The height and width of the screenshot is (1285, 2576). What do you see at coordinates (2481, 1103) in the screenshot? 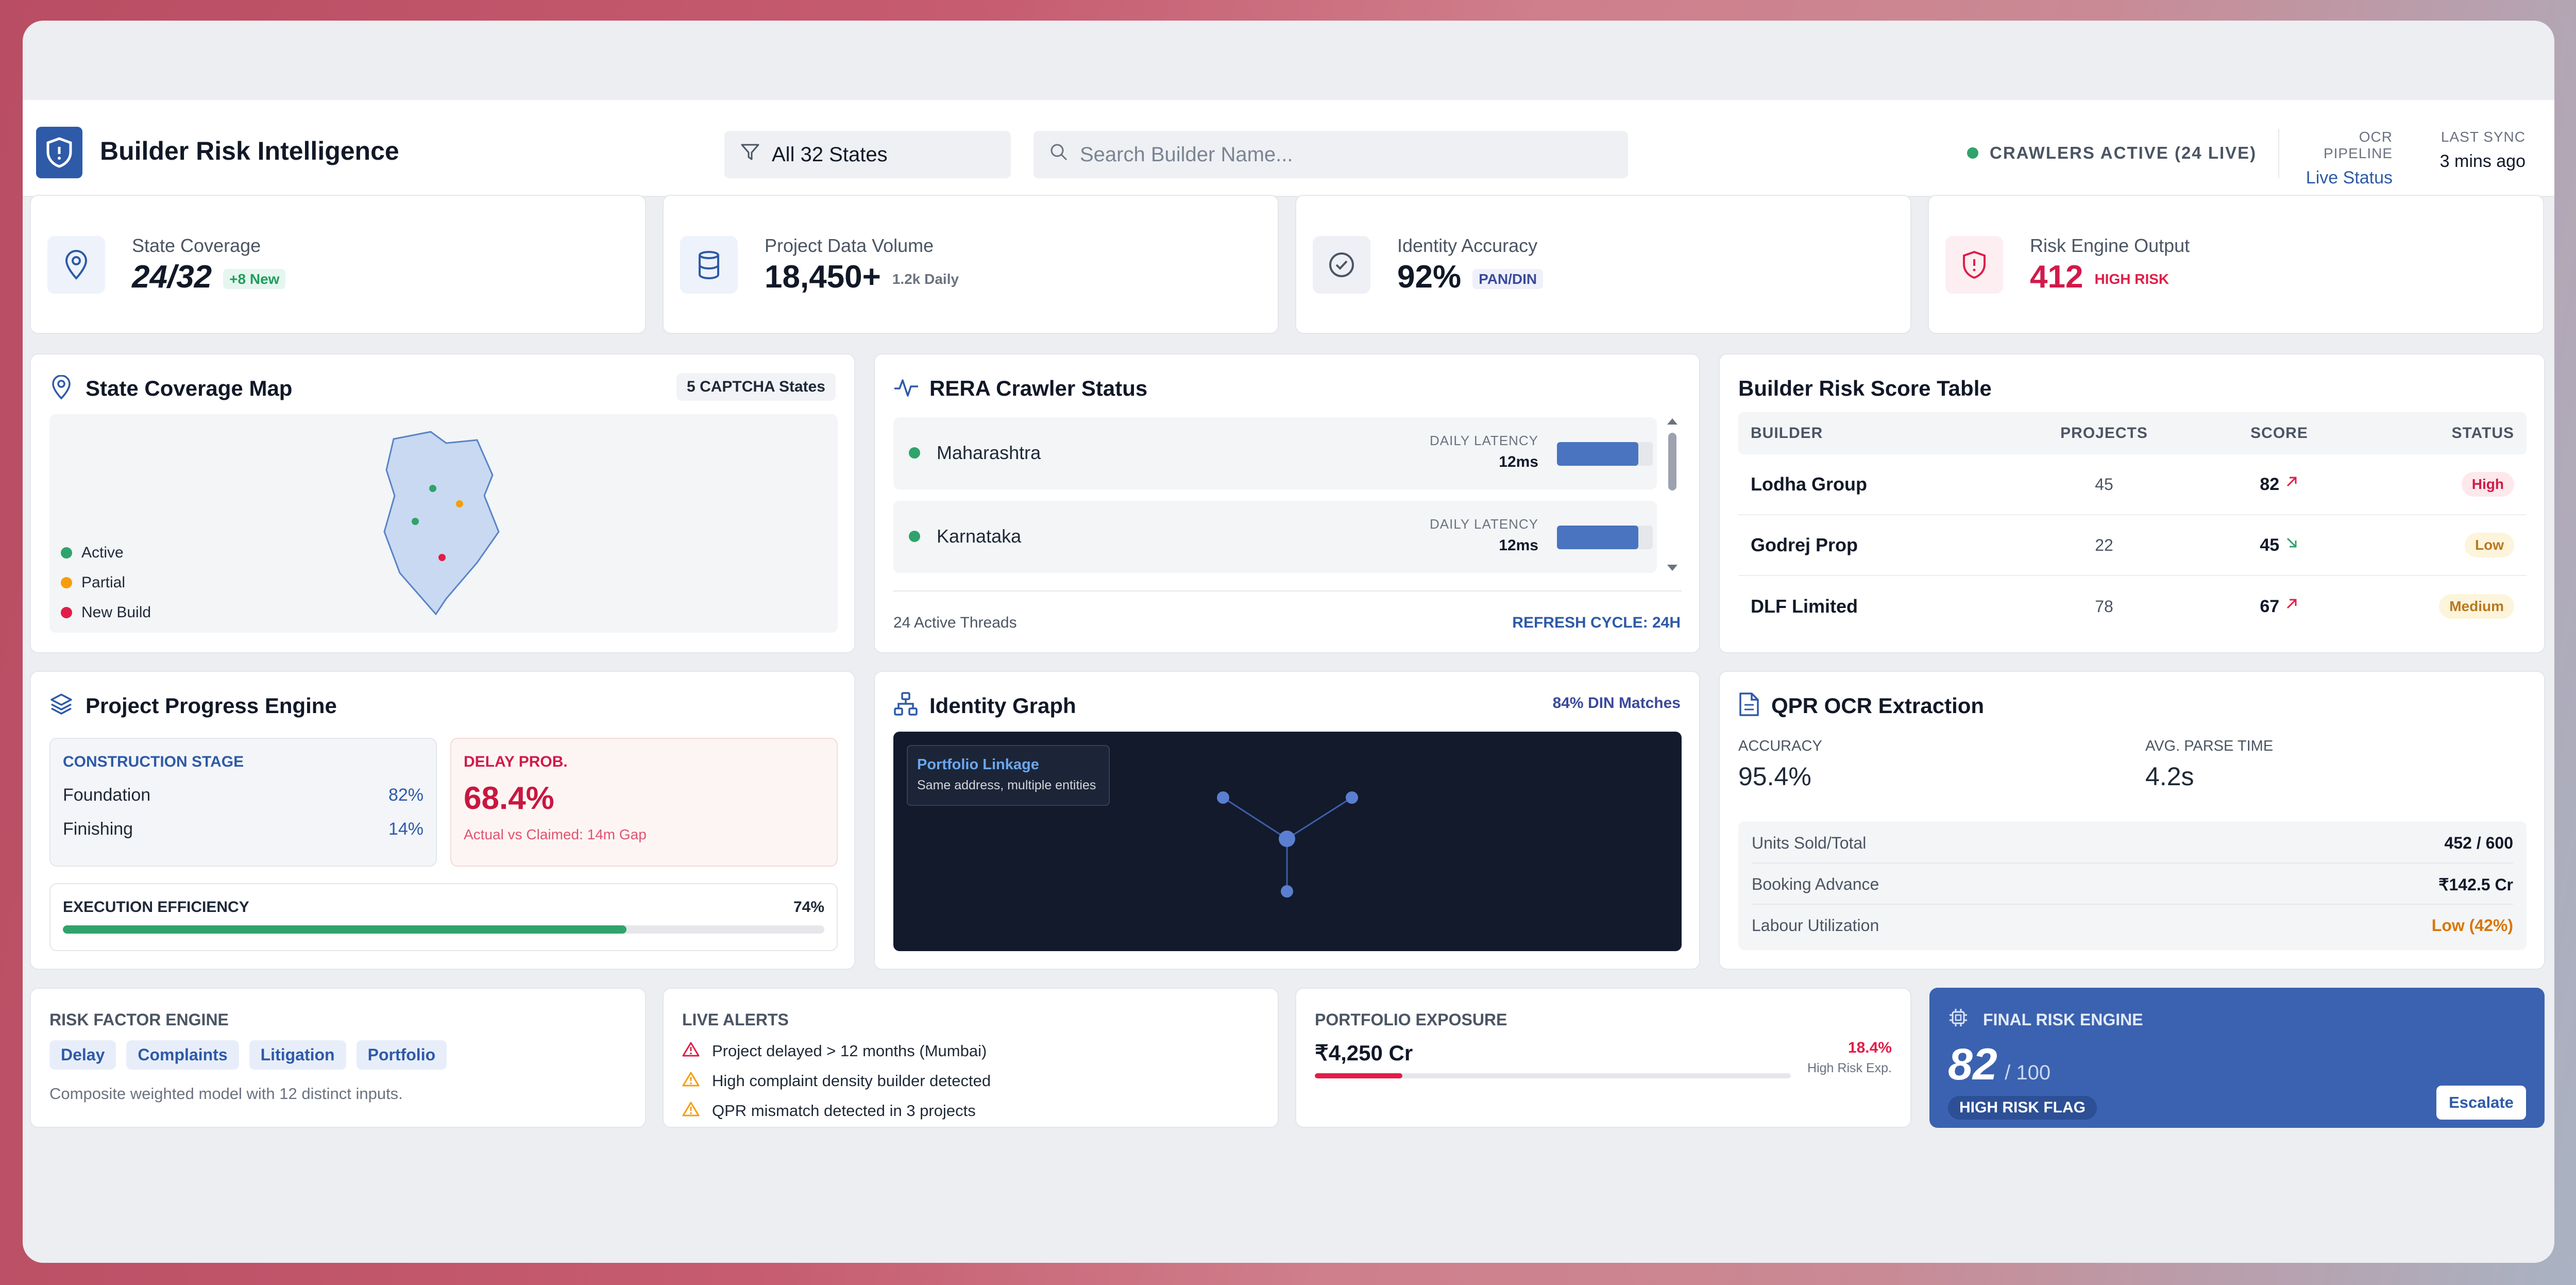
I see `escalate-button: Escalate` at bounding box center [2481, 1103].